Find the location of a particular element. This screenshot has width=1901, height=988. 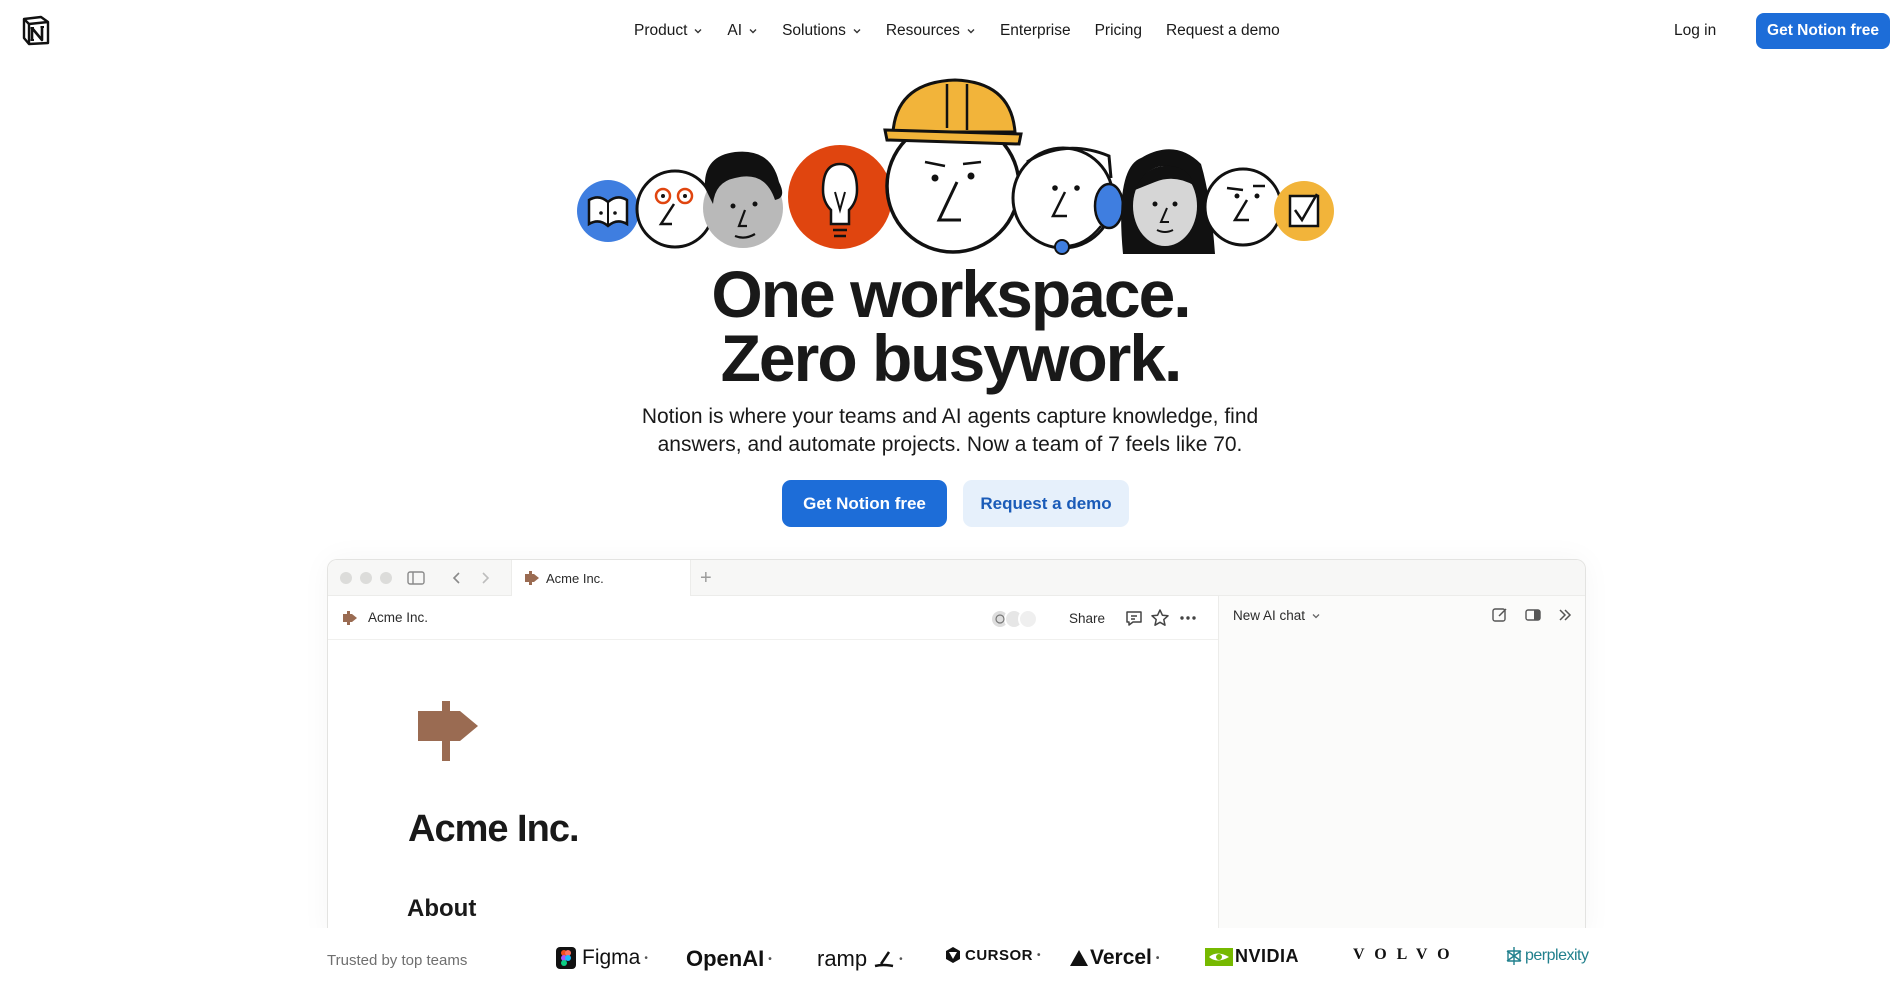

cursor-logo: CURSOR • is located at coordinates (993, 955).